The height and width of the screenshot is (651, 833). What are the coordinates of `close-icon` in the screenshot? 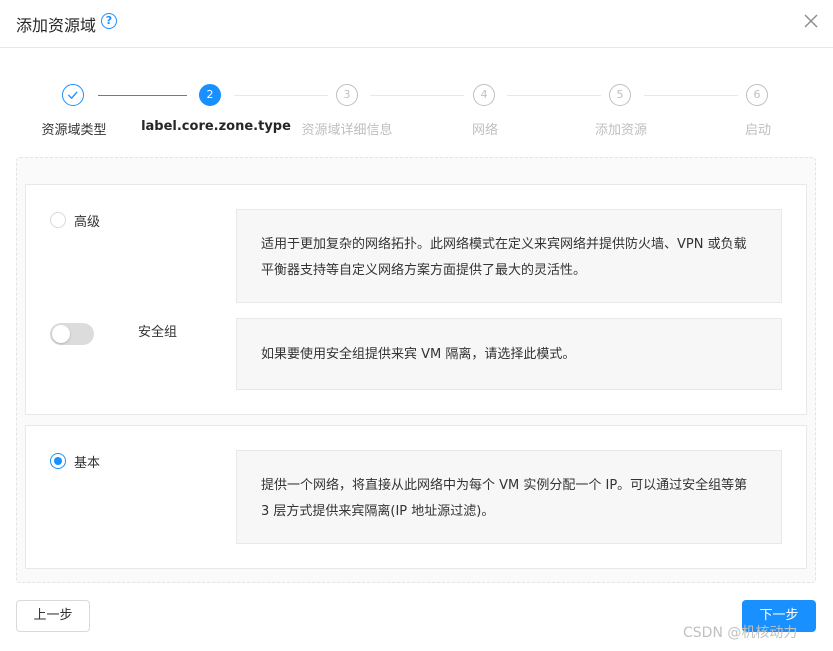 It's located at (811, 21).